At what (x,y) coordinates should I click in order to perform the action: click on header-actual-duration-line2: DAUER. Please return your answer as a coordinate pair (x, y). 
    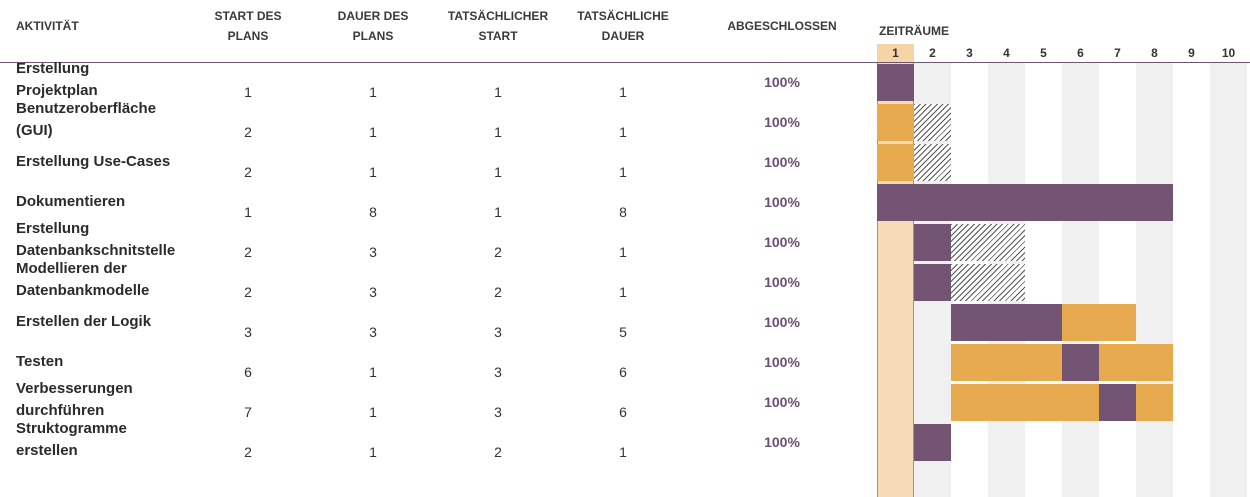
    Looking at the image, I should click on (623, 36).